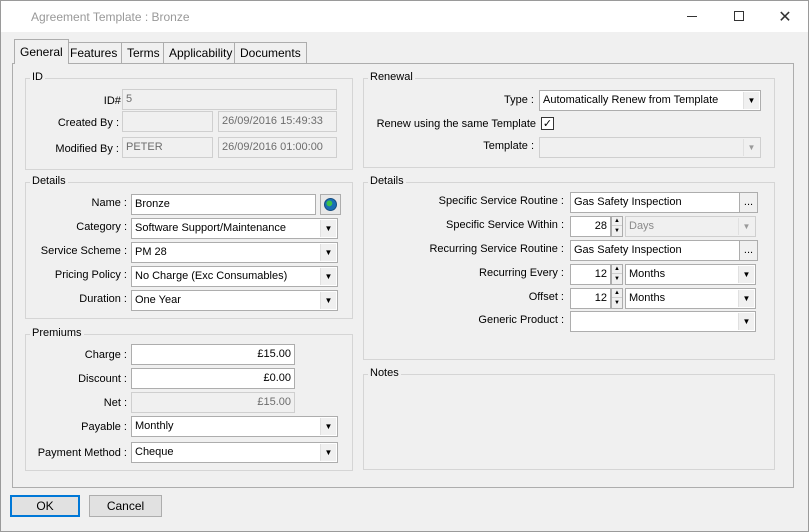 Image resolution: width=809 pixels, height=532 pixels. Describe the element at coordinates (105, 355) in the screenshot. I see `charge-label: Charge :` at that location.